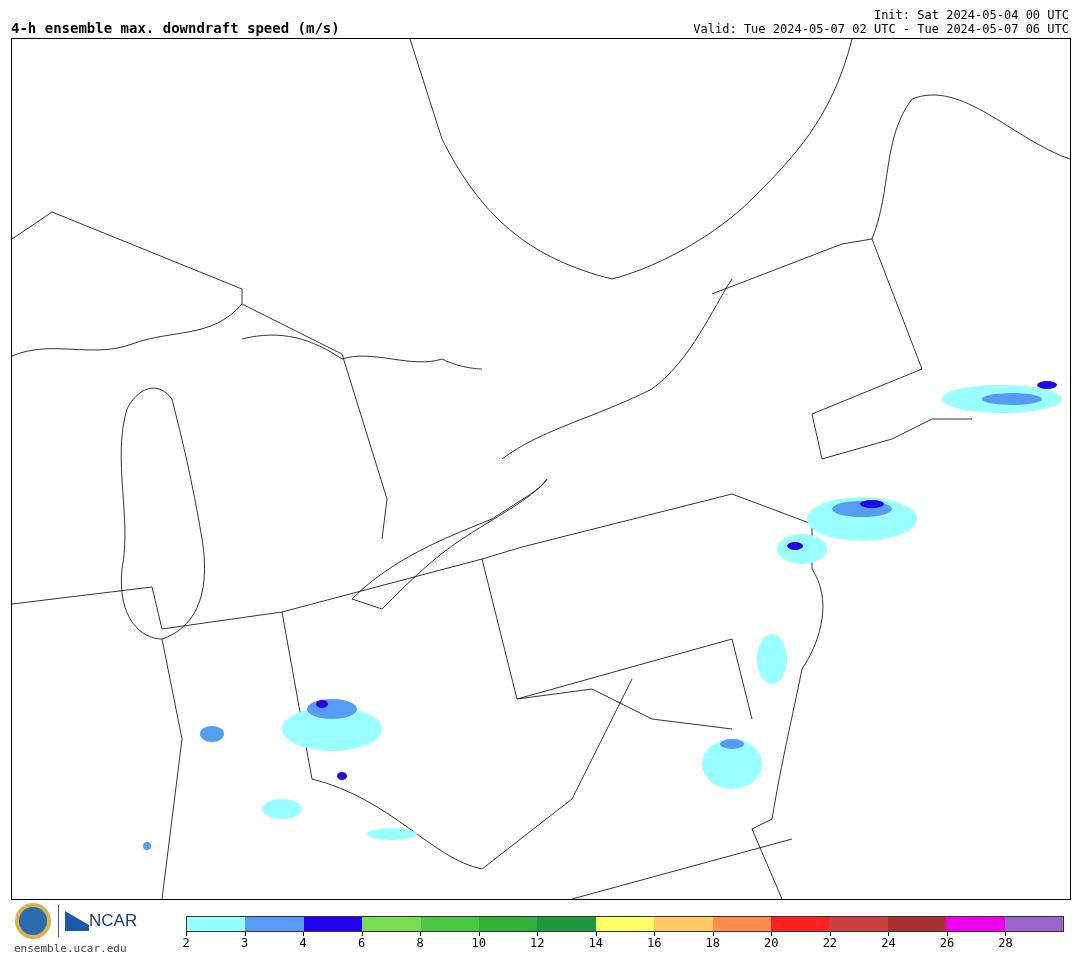 This screenshot has height=963, width=1080. What do you see at coordinates (654, 943) in the screenshot?
I see `colorbar-label: 16` at bounding box center [654, 943].